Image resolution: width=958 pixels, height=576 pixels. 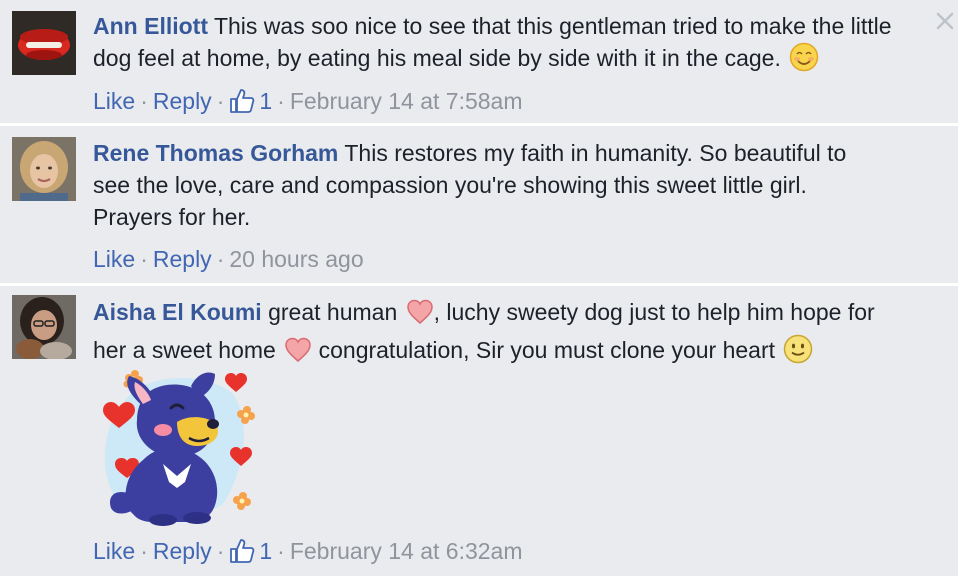 I want to click on comment-text-line: Prayers for her., so click(x=172, y=217).